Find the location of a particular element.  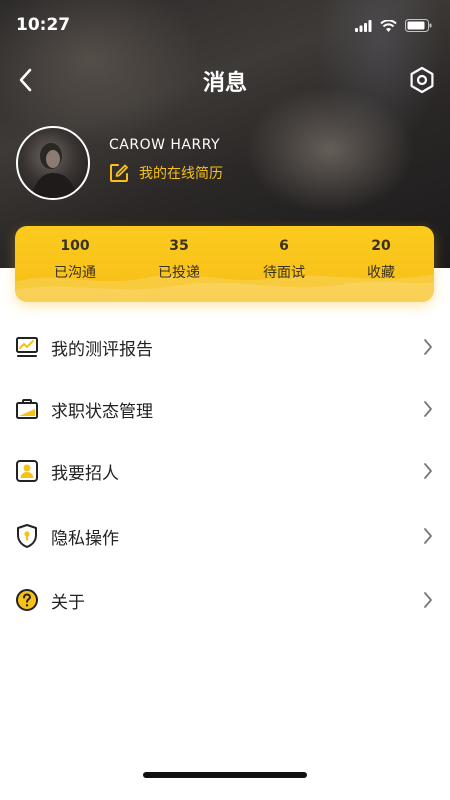

status-time: 10:27 is located at coordinates (43, 25).